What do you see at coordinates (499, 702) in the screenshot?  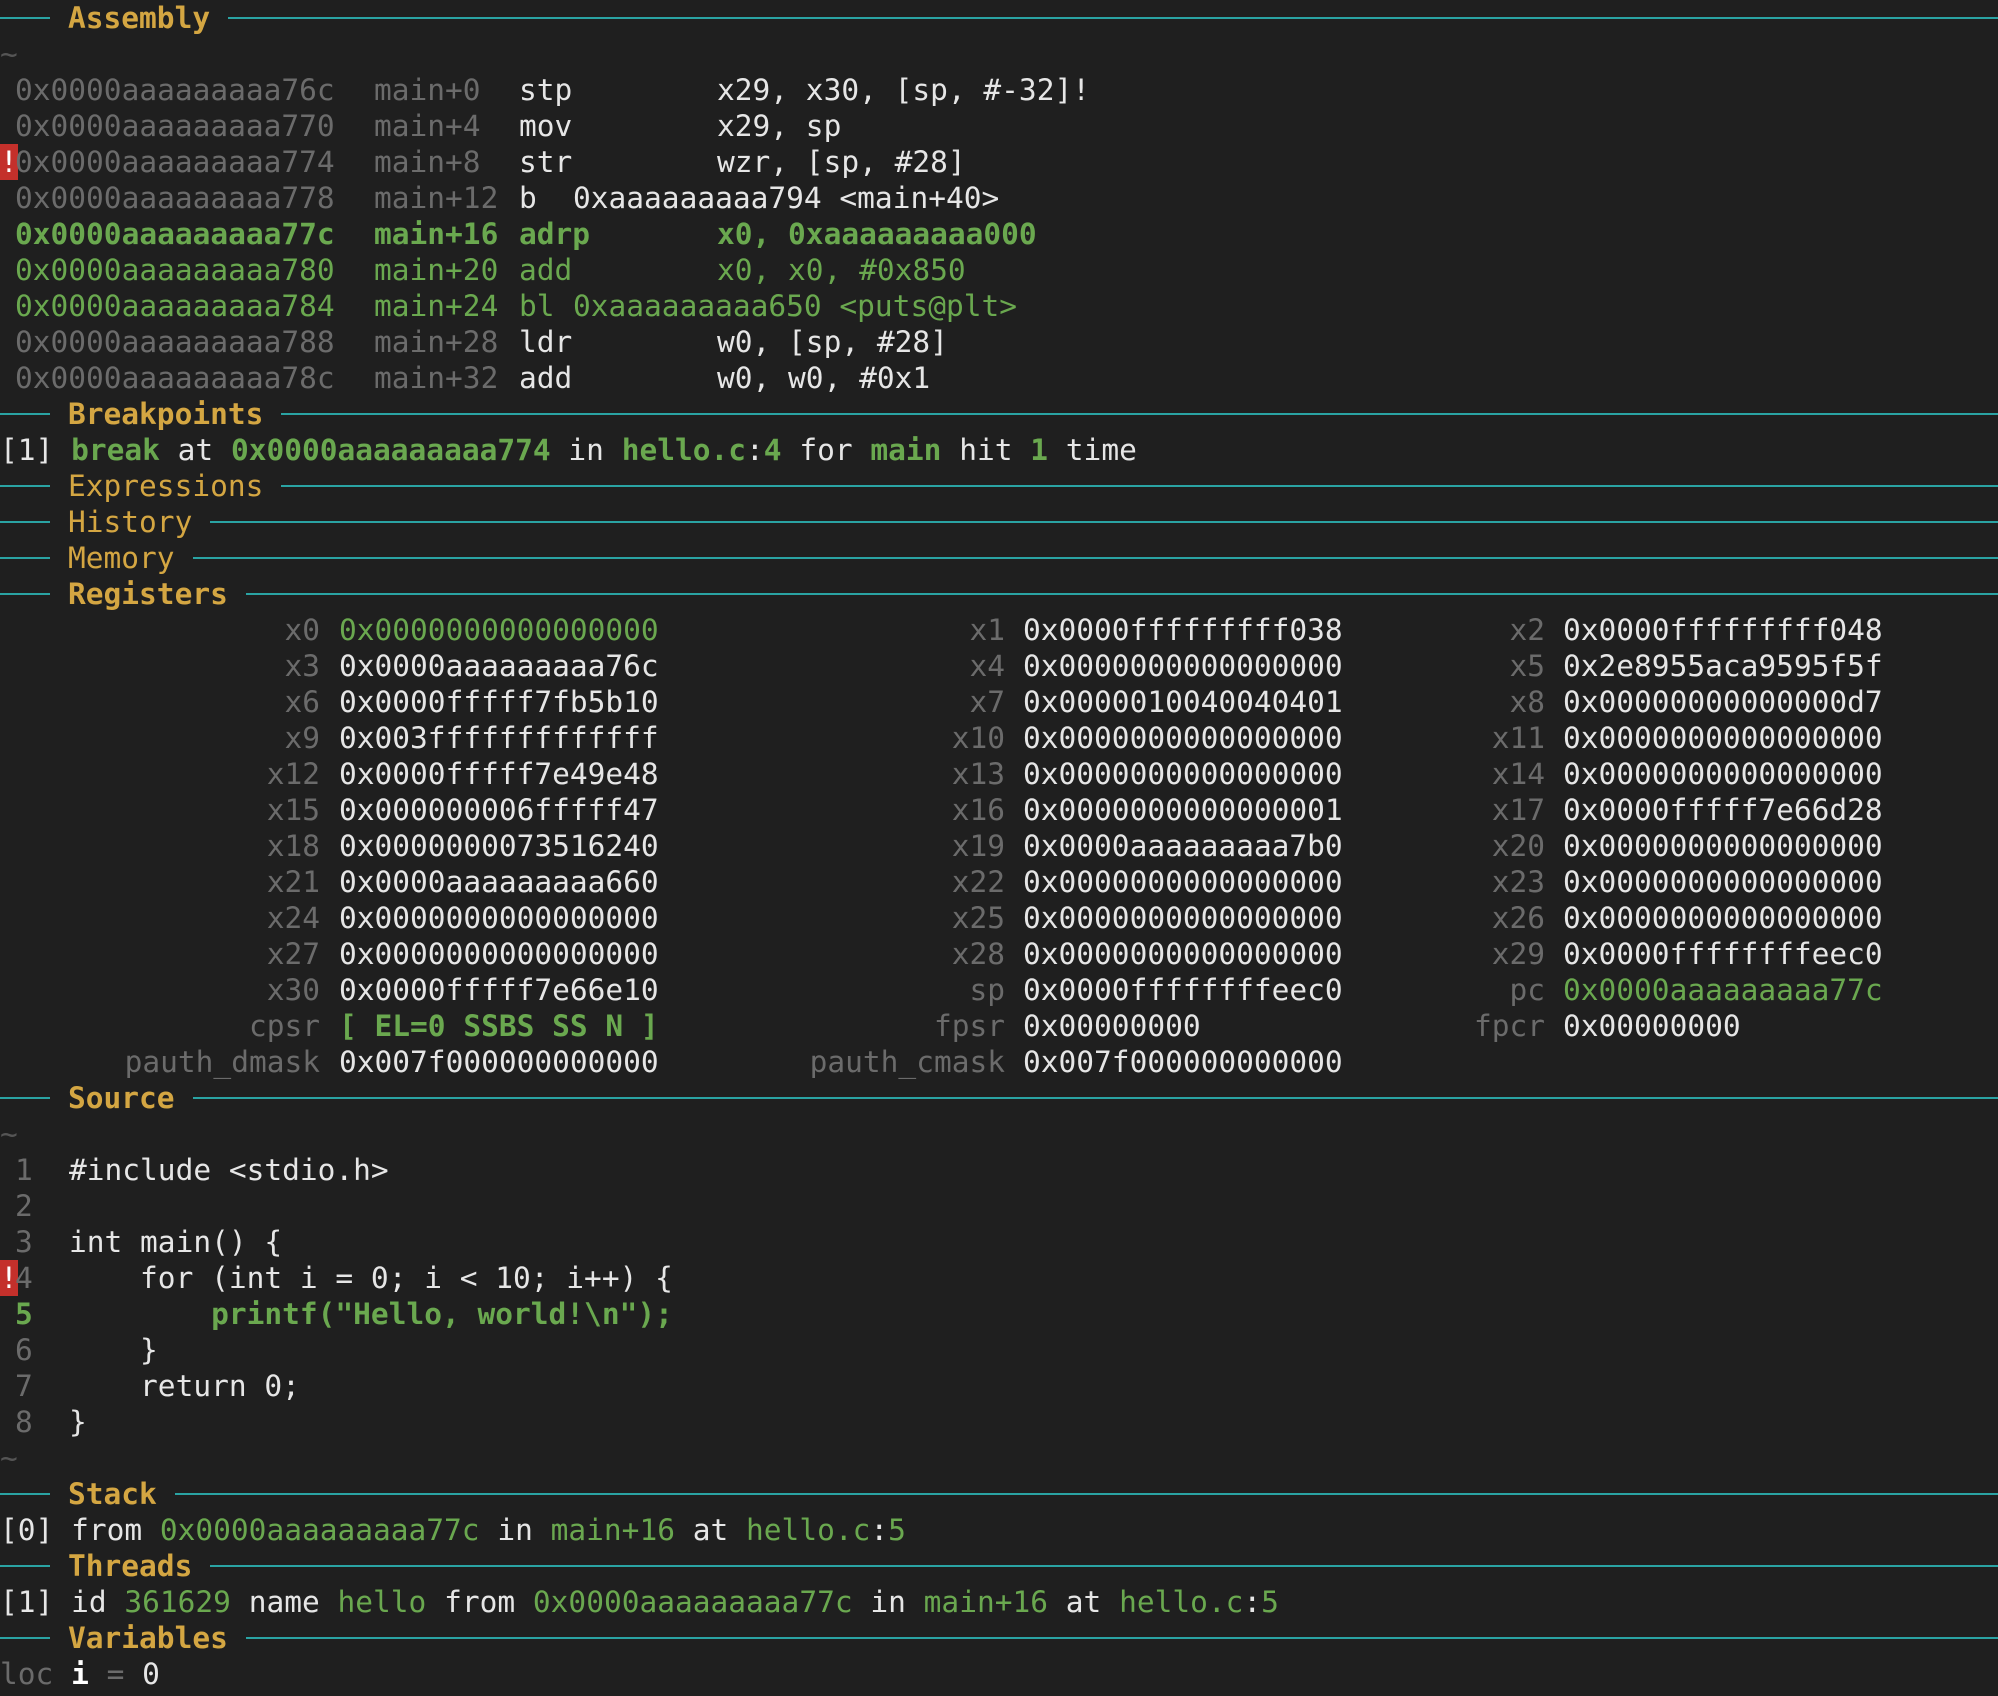 I see `register-value: 0x0000fffff7fb5b10` at bounding box center [499, 702].